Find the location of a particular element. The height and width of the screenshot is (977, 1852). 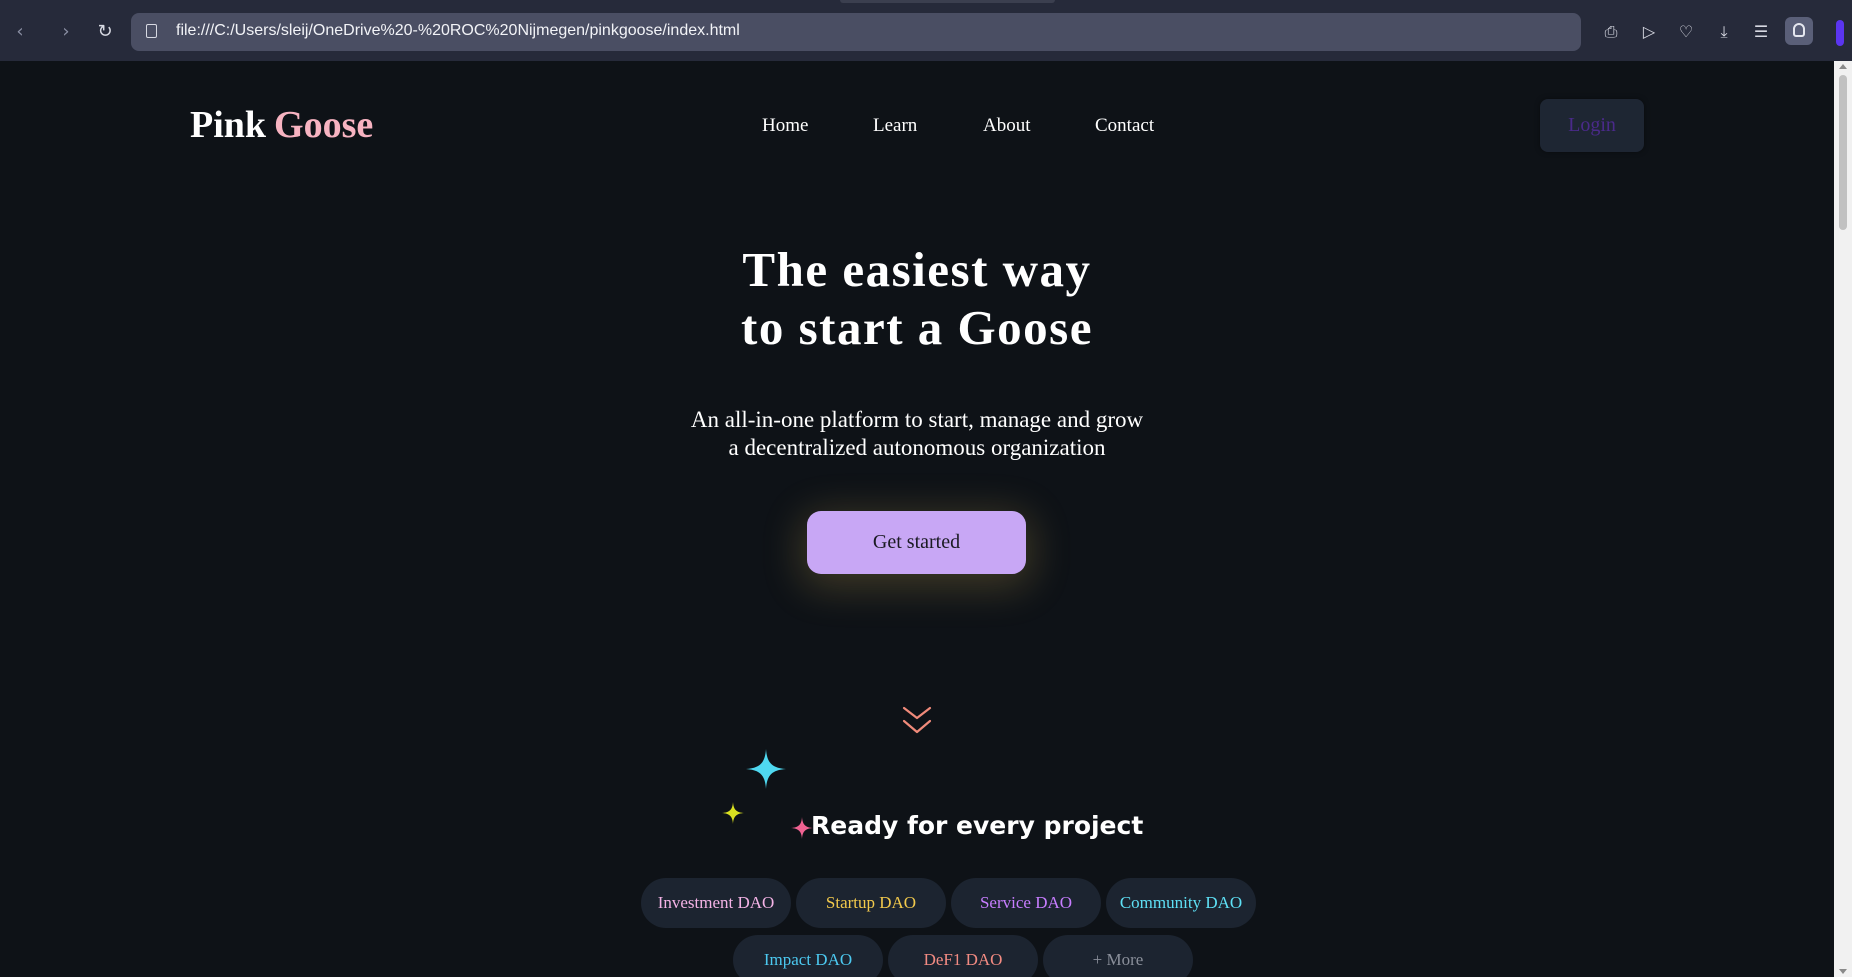

sparkle-cyan-icon is located at coordinates (766, 769).